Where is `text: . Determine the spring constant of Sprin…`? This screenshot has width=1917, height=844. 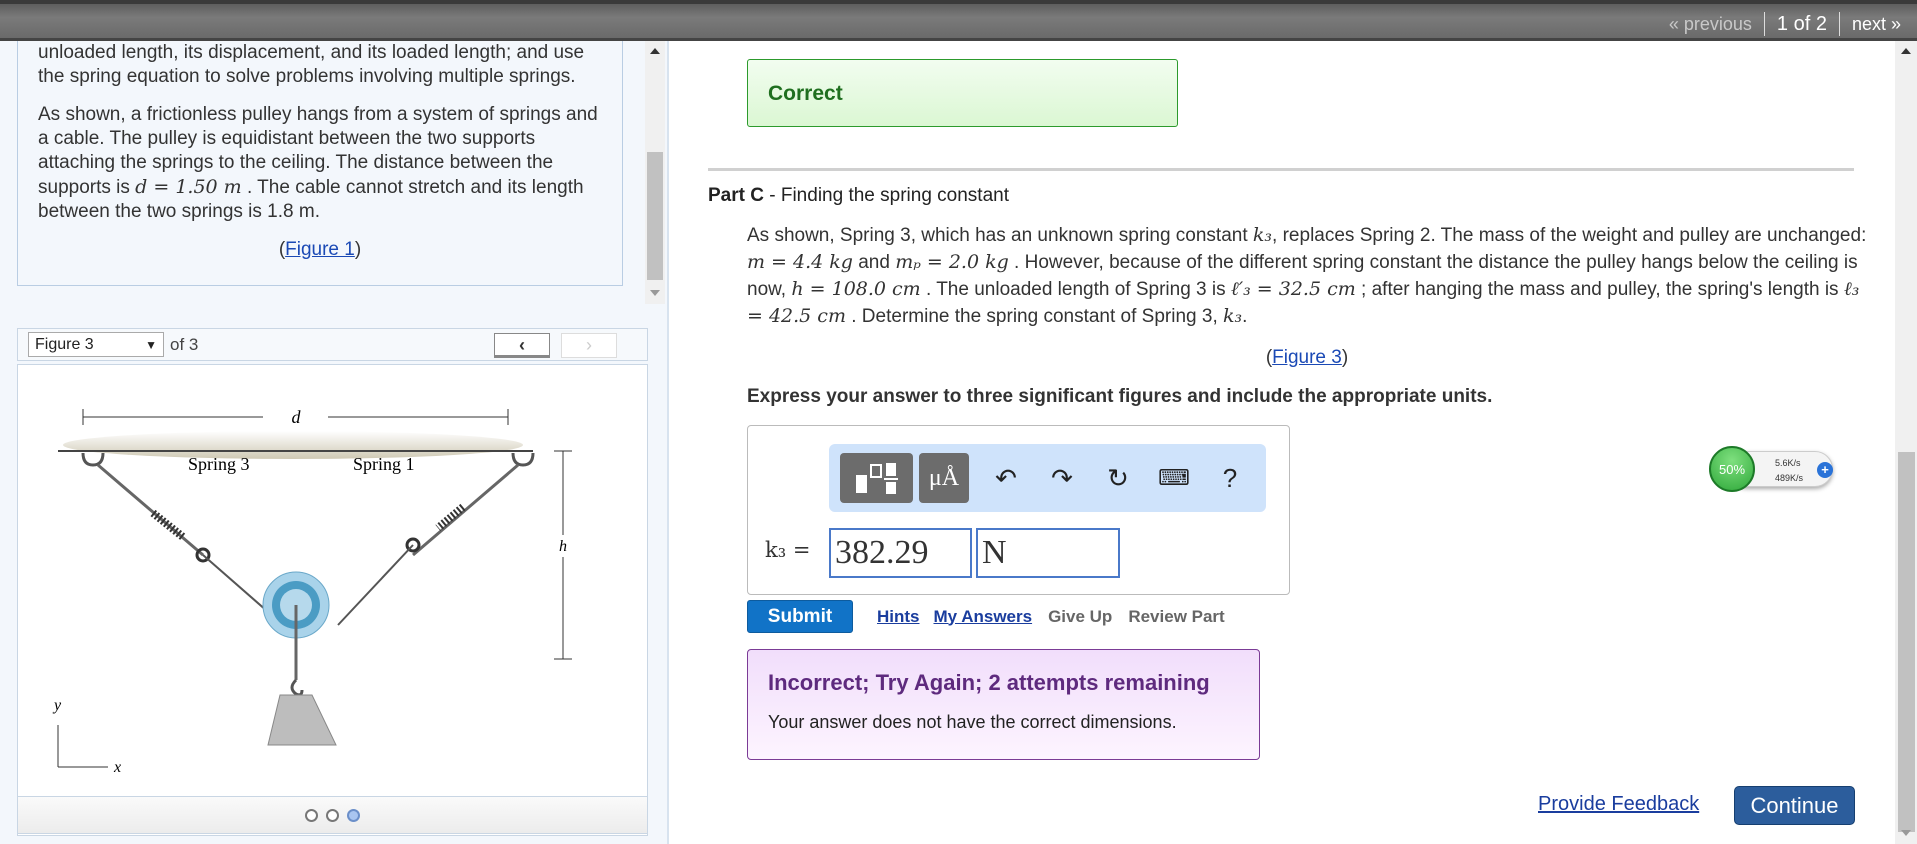
text: . Determine the spring constant of Sprin… is located at coordinates (1034, 316).